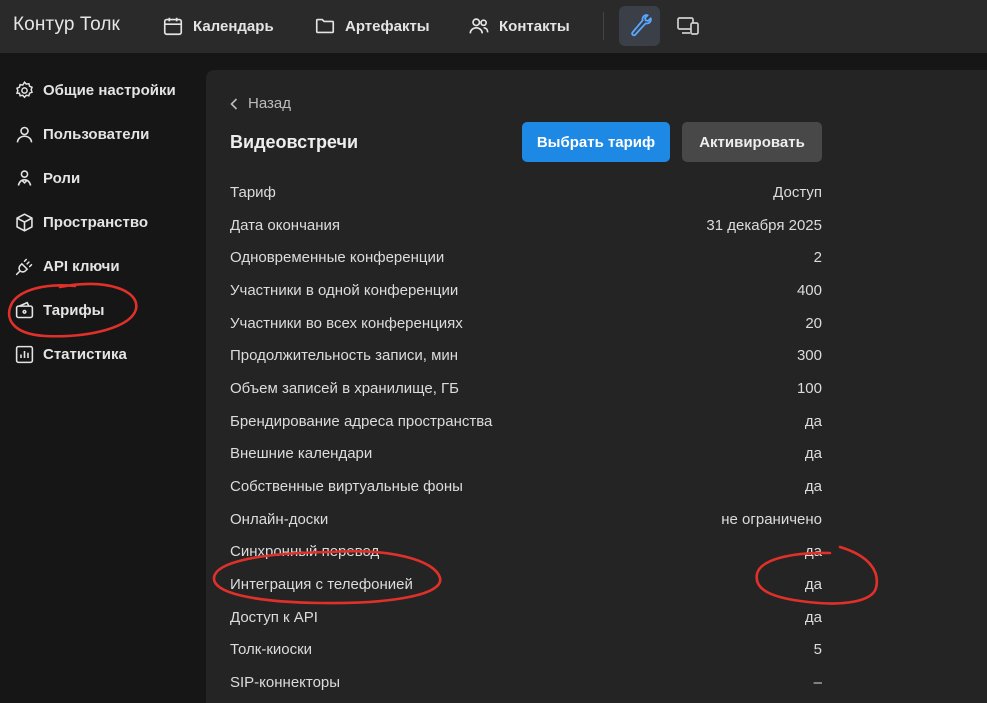  Describe the element at coordinates (809, 290) in the screenshot. I see `row-value: 400` at that location.